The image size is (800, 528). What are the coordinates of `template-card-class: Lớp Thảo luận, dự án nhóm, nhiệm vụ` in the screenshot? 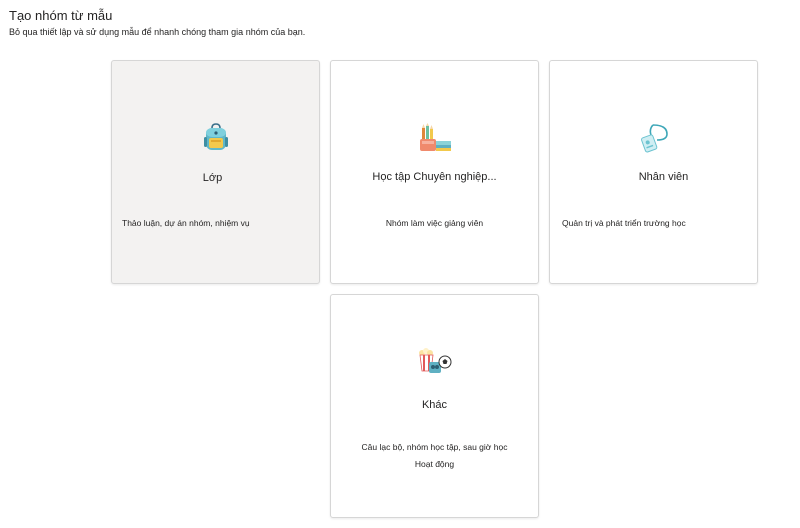 It's located at (215, 172).